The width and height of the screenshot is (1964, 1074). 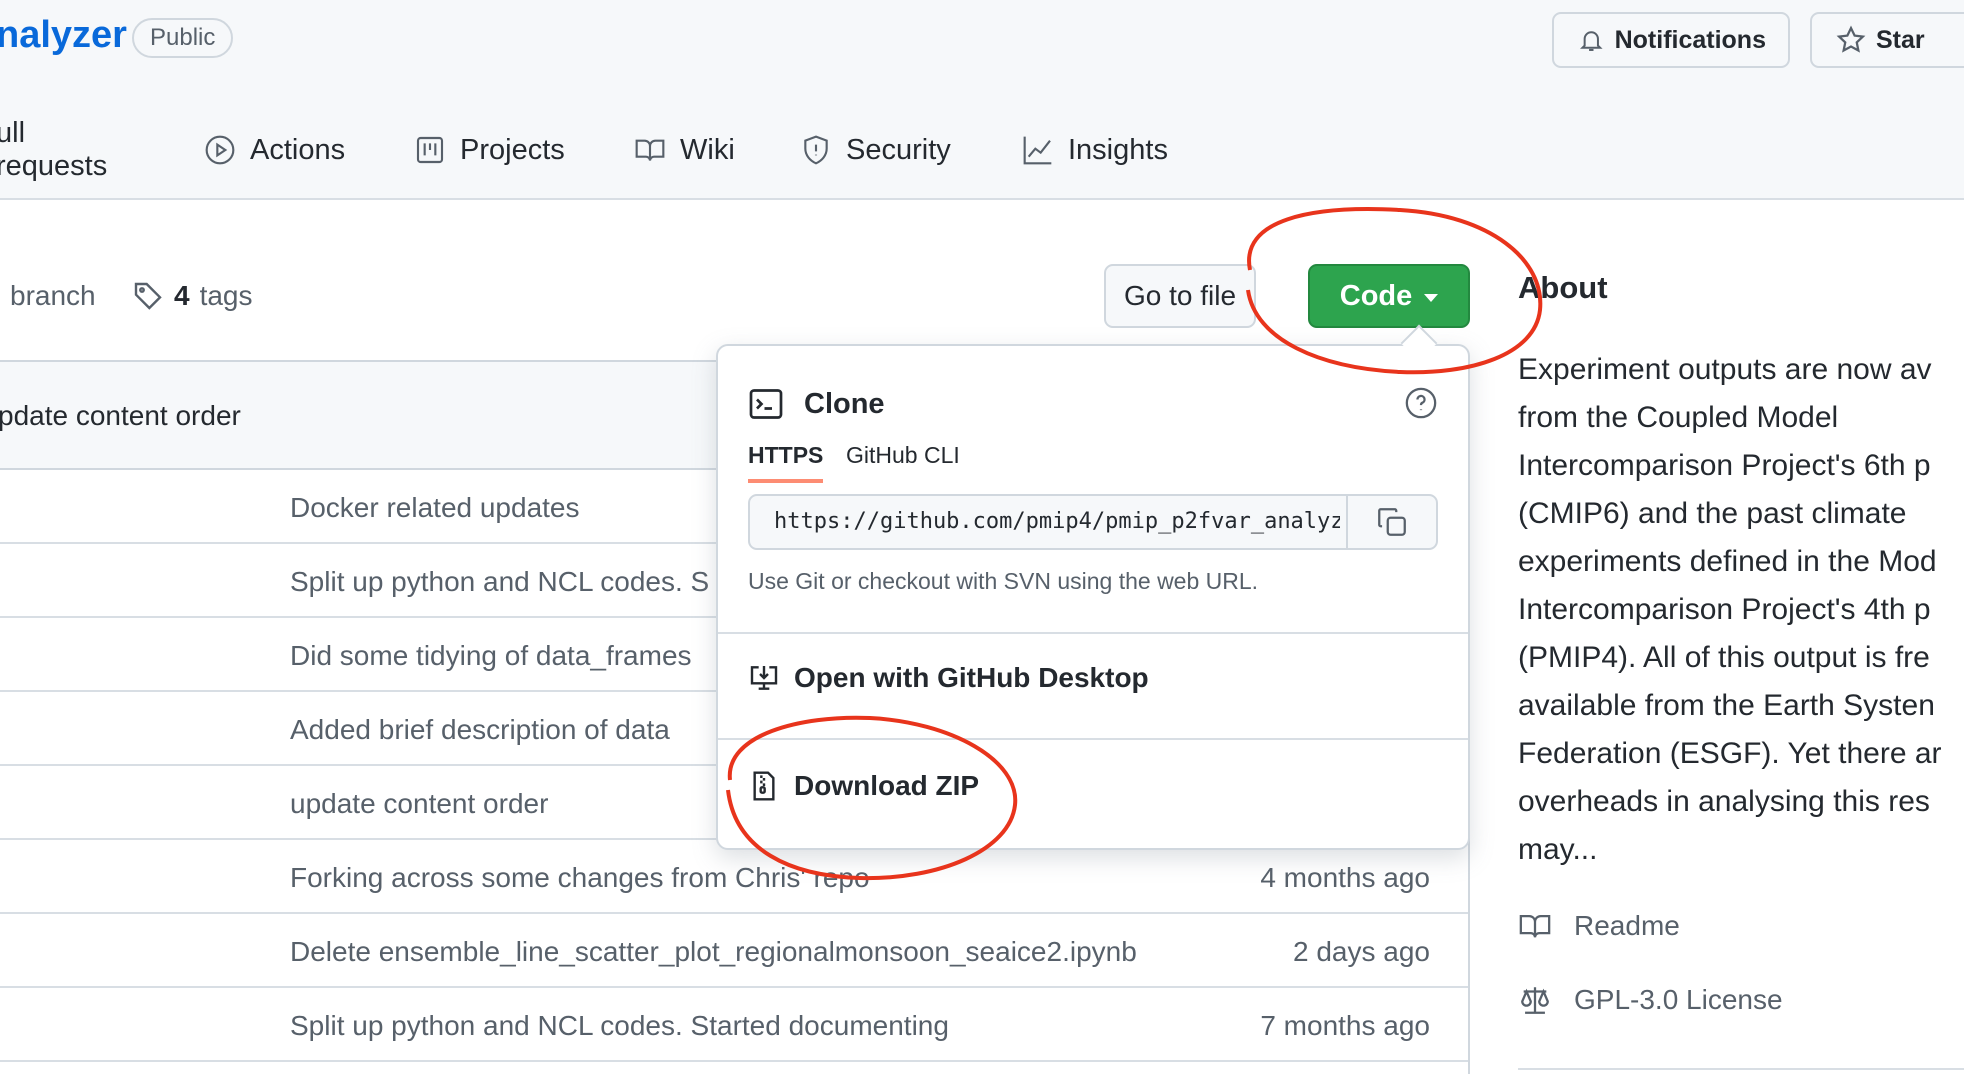 What do you see at coordinates (1345, 877) in the screenshot?
I see `commit-age: 4 months ago` at bounding box center [1345, 877].